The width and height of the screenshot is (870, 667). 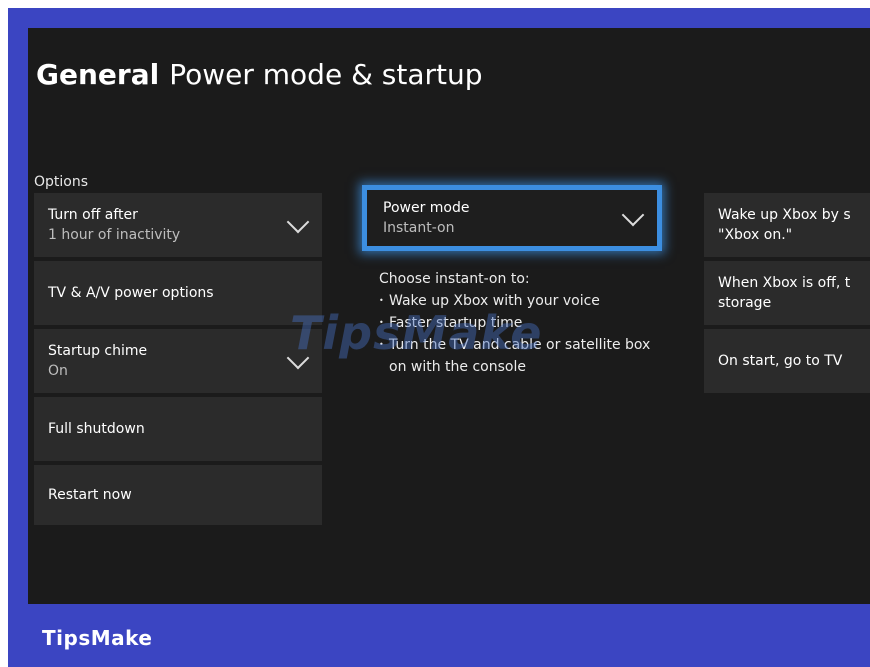 I want to click on turn-off-after-value: 1 hour of inactivity, so click(x=114, y=235).